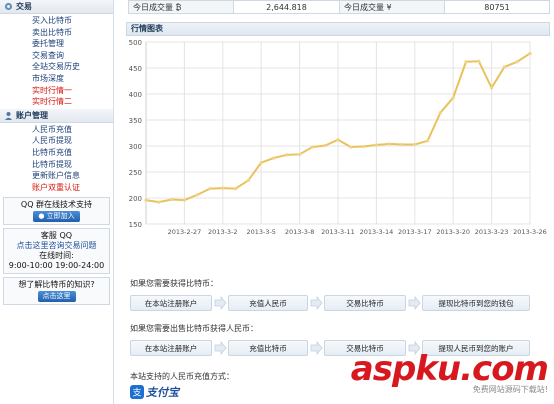  Describe the element at coordinates (72, 141) in the screenshot. I see `account-item: 人民币提现` at that location.